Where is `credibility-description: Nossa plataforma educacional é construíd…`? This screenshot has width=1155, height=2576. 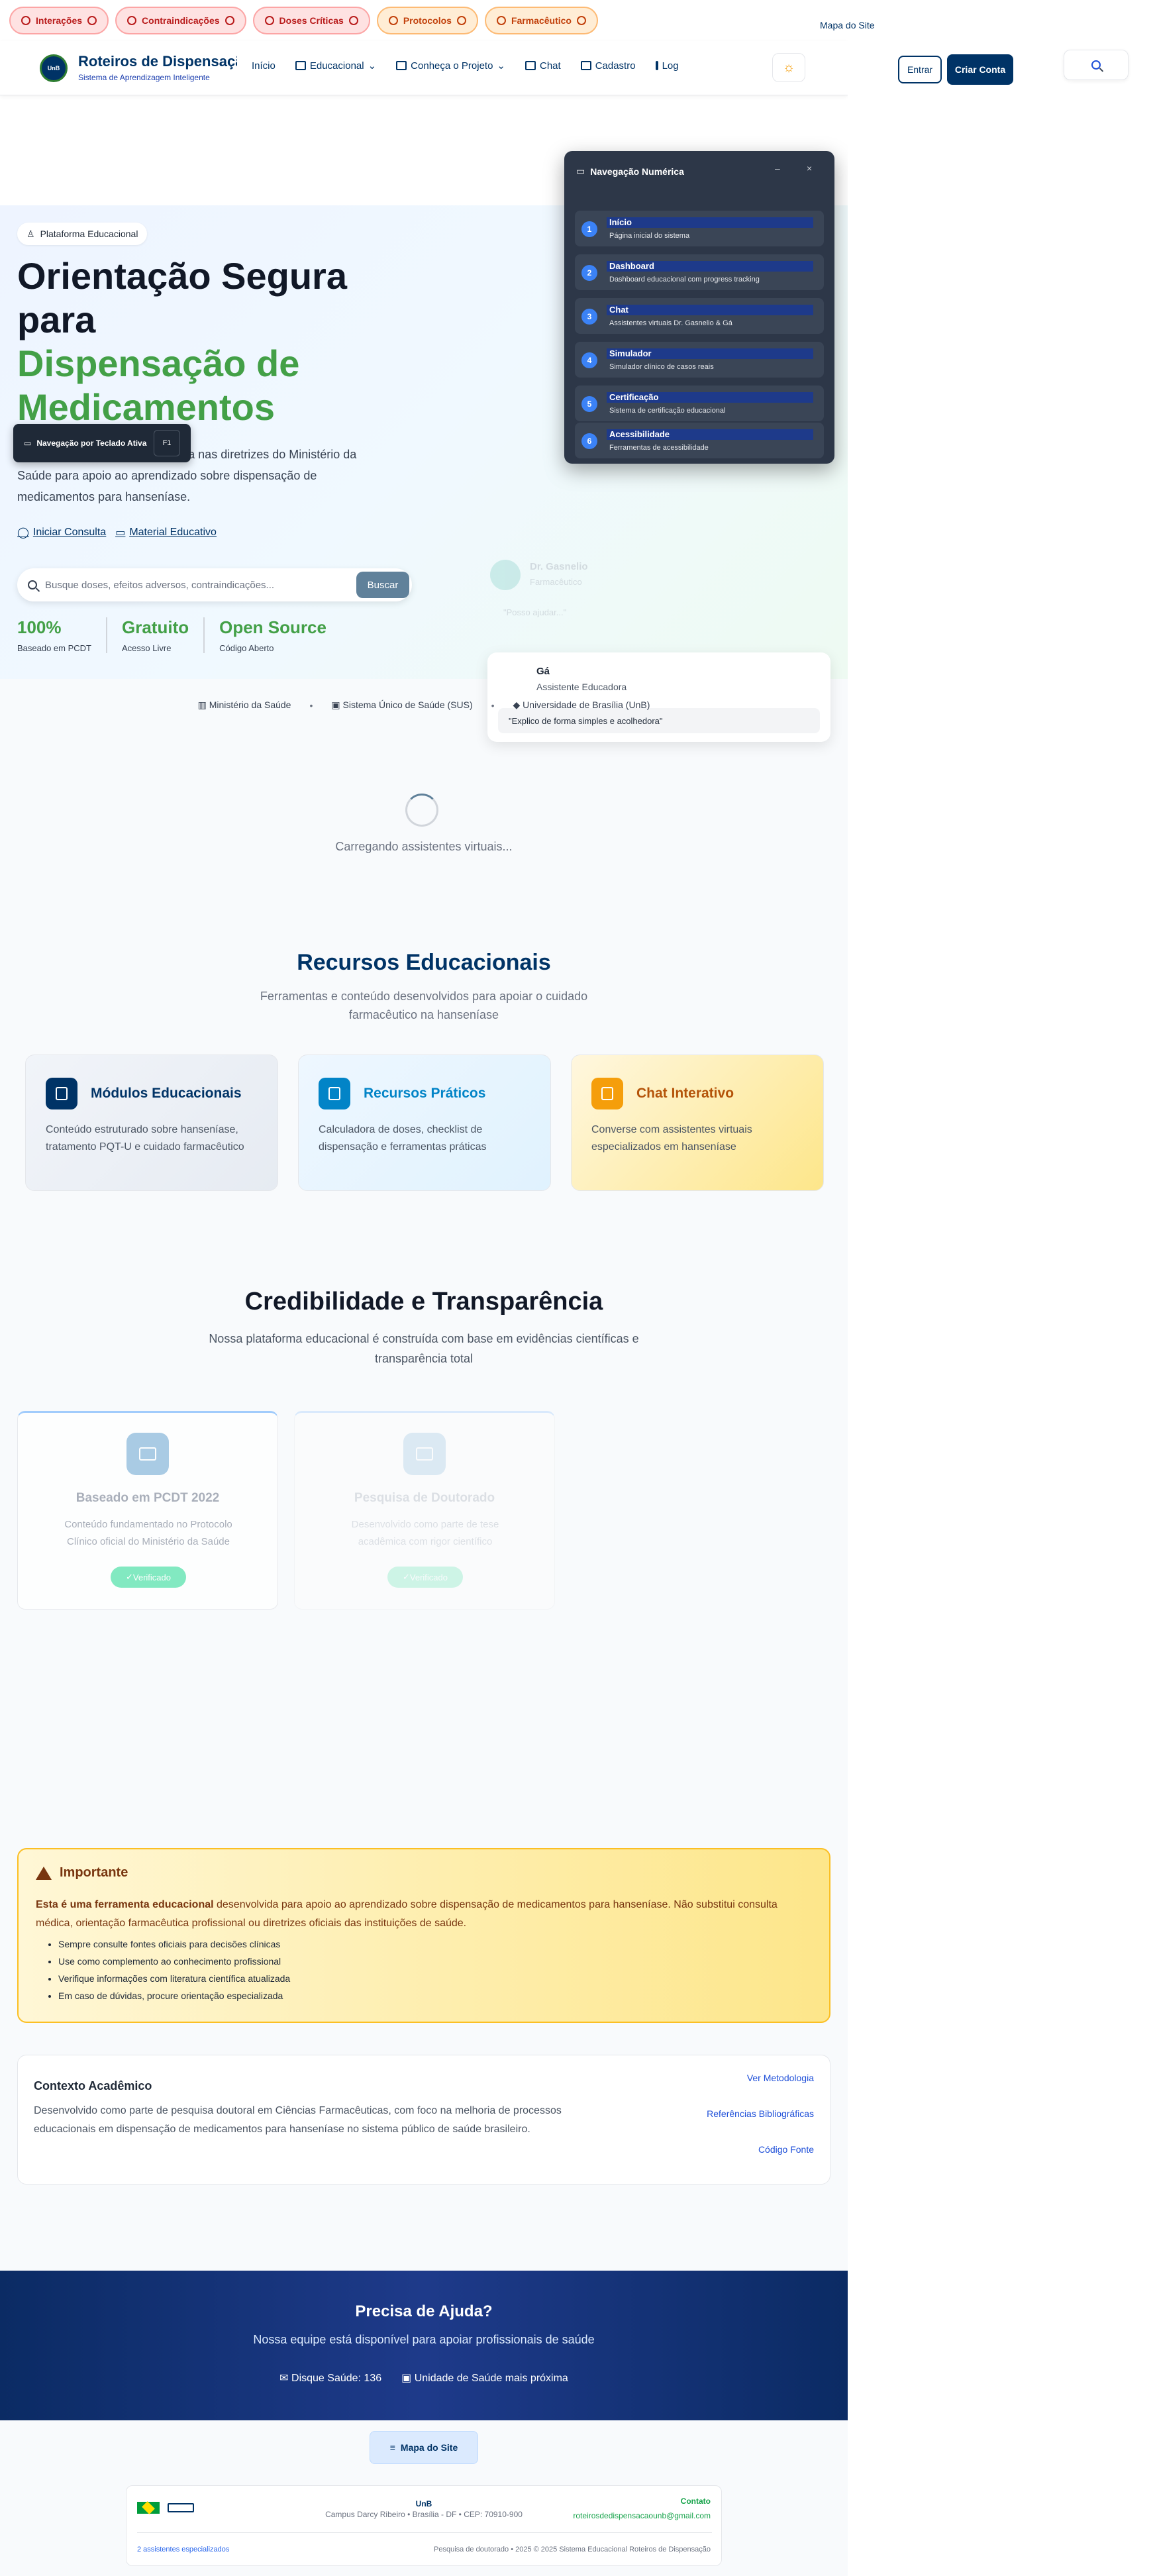 credibility-description: Nossa plataforma educacional é construíd… is located at coordinates (424, 1348).